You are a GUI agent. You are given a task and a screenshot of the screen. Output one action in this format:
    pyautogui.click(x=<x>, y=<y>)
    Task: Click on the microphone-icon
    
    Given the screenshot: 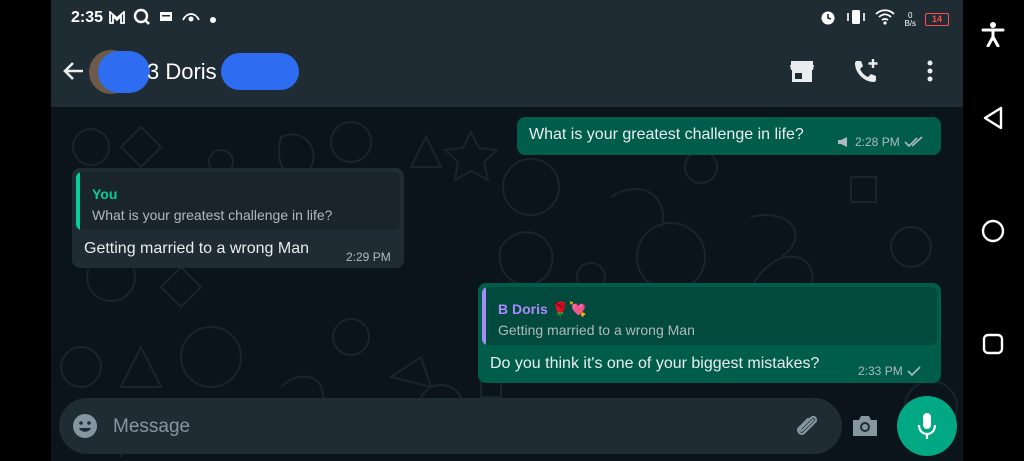 What is the action you would take?
    pyautogui.click(x=927, y=426)
    